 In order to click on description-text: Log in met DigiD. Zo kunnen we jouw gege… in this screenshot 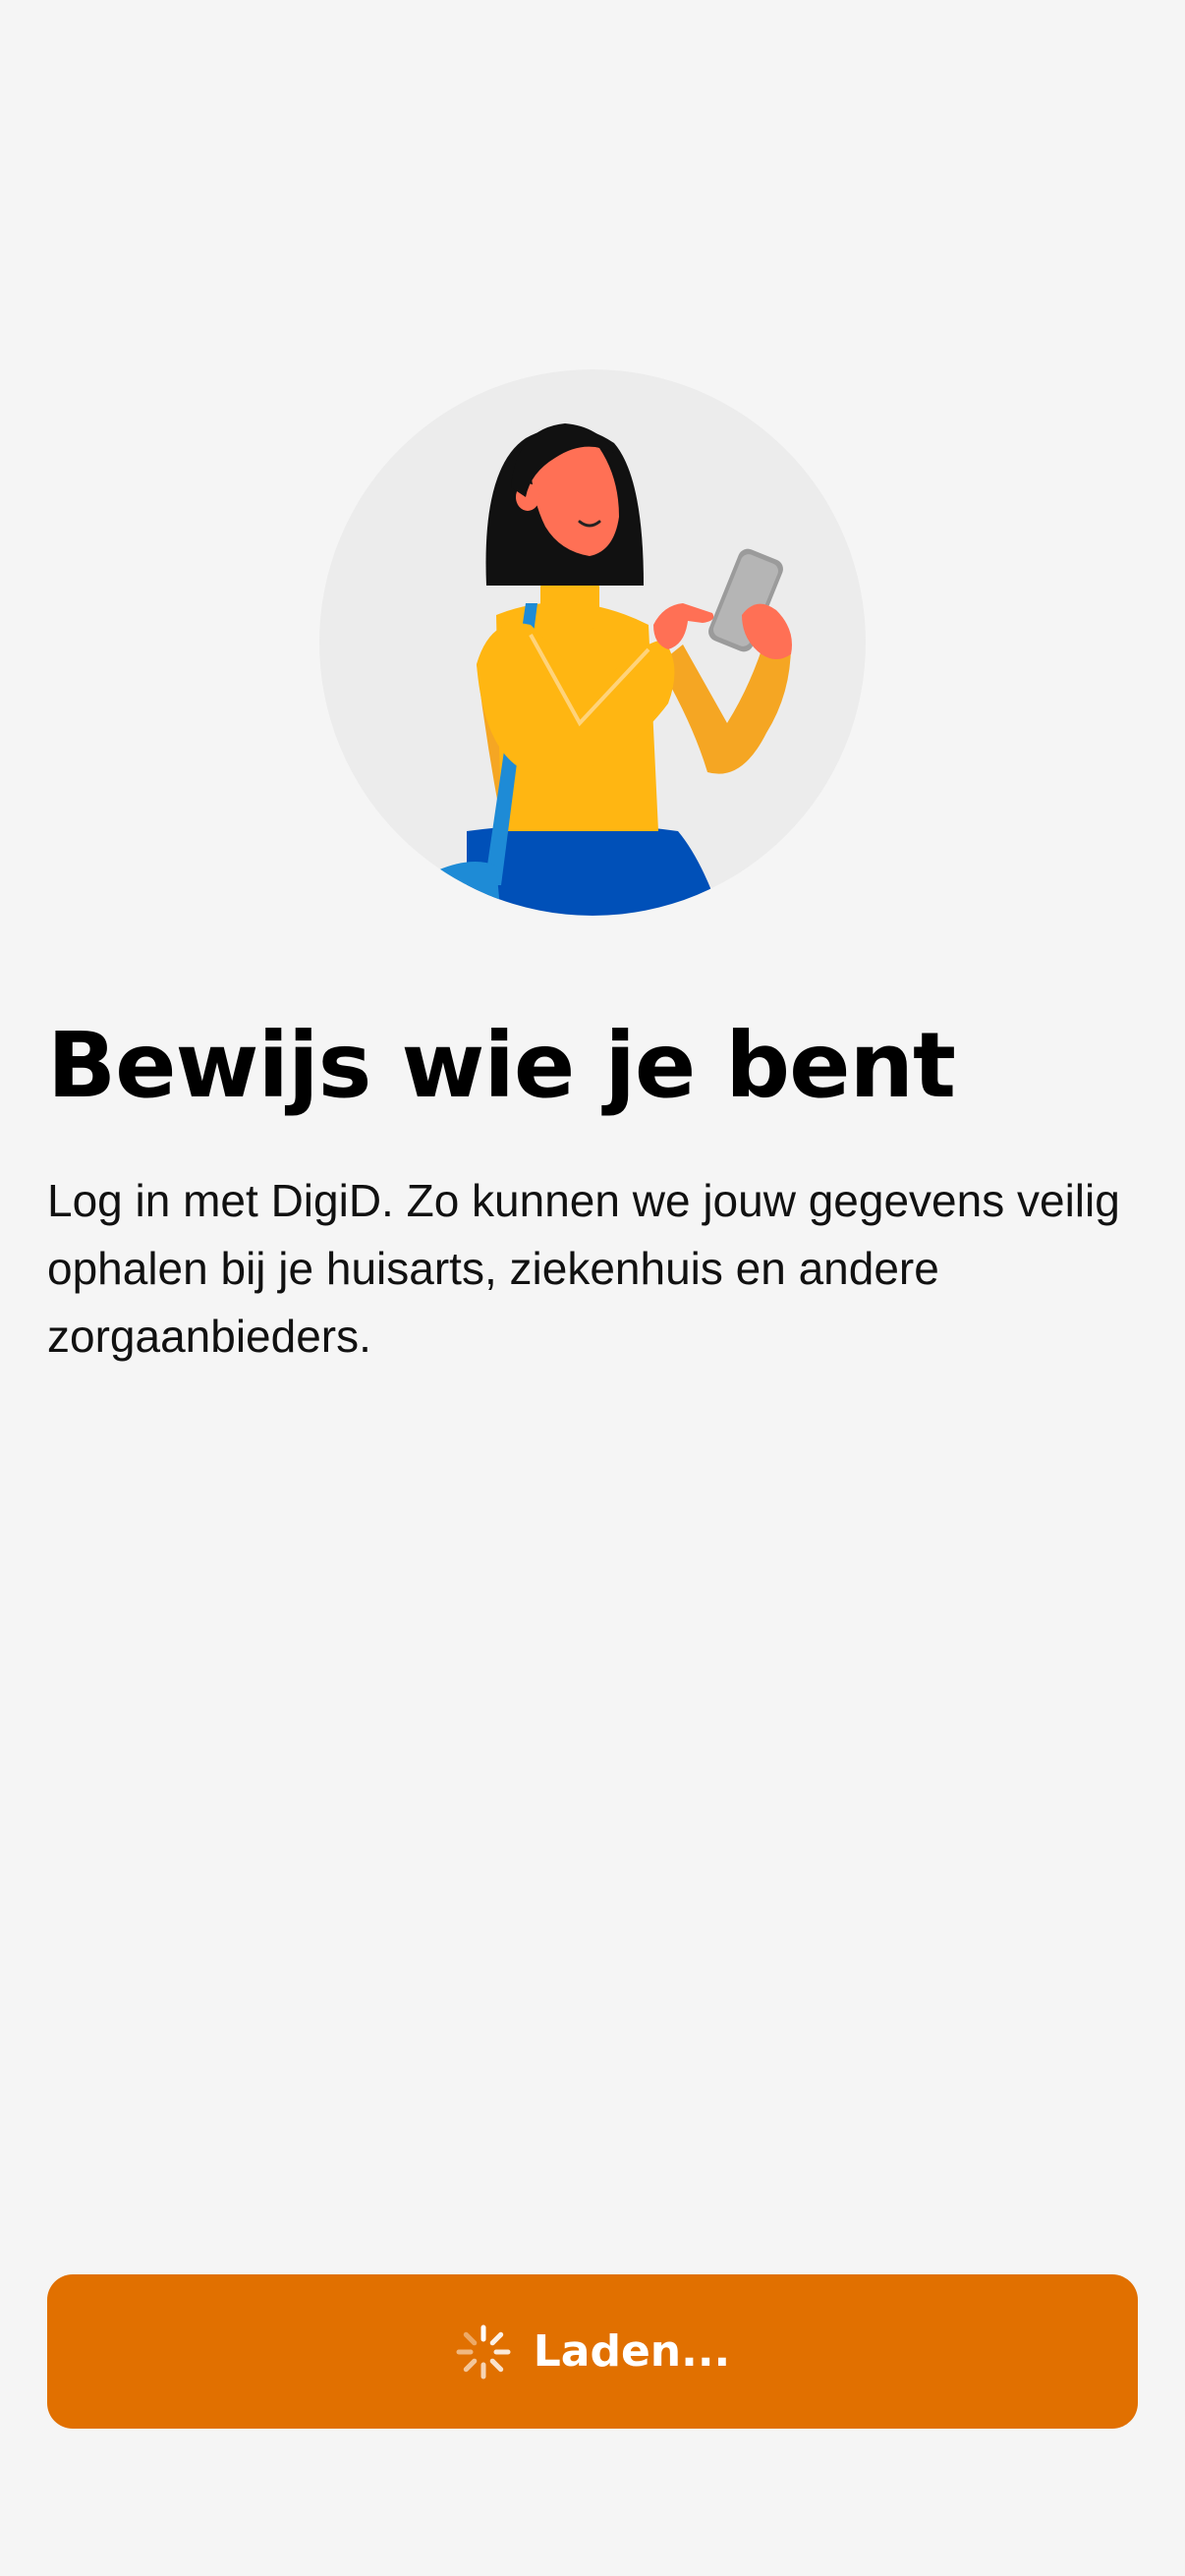, I will do `click(583, 1268)`.